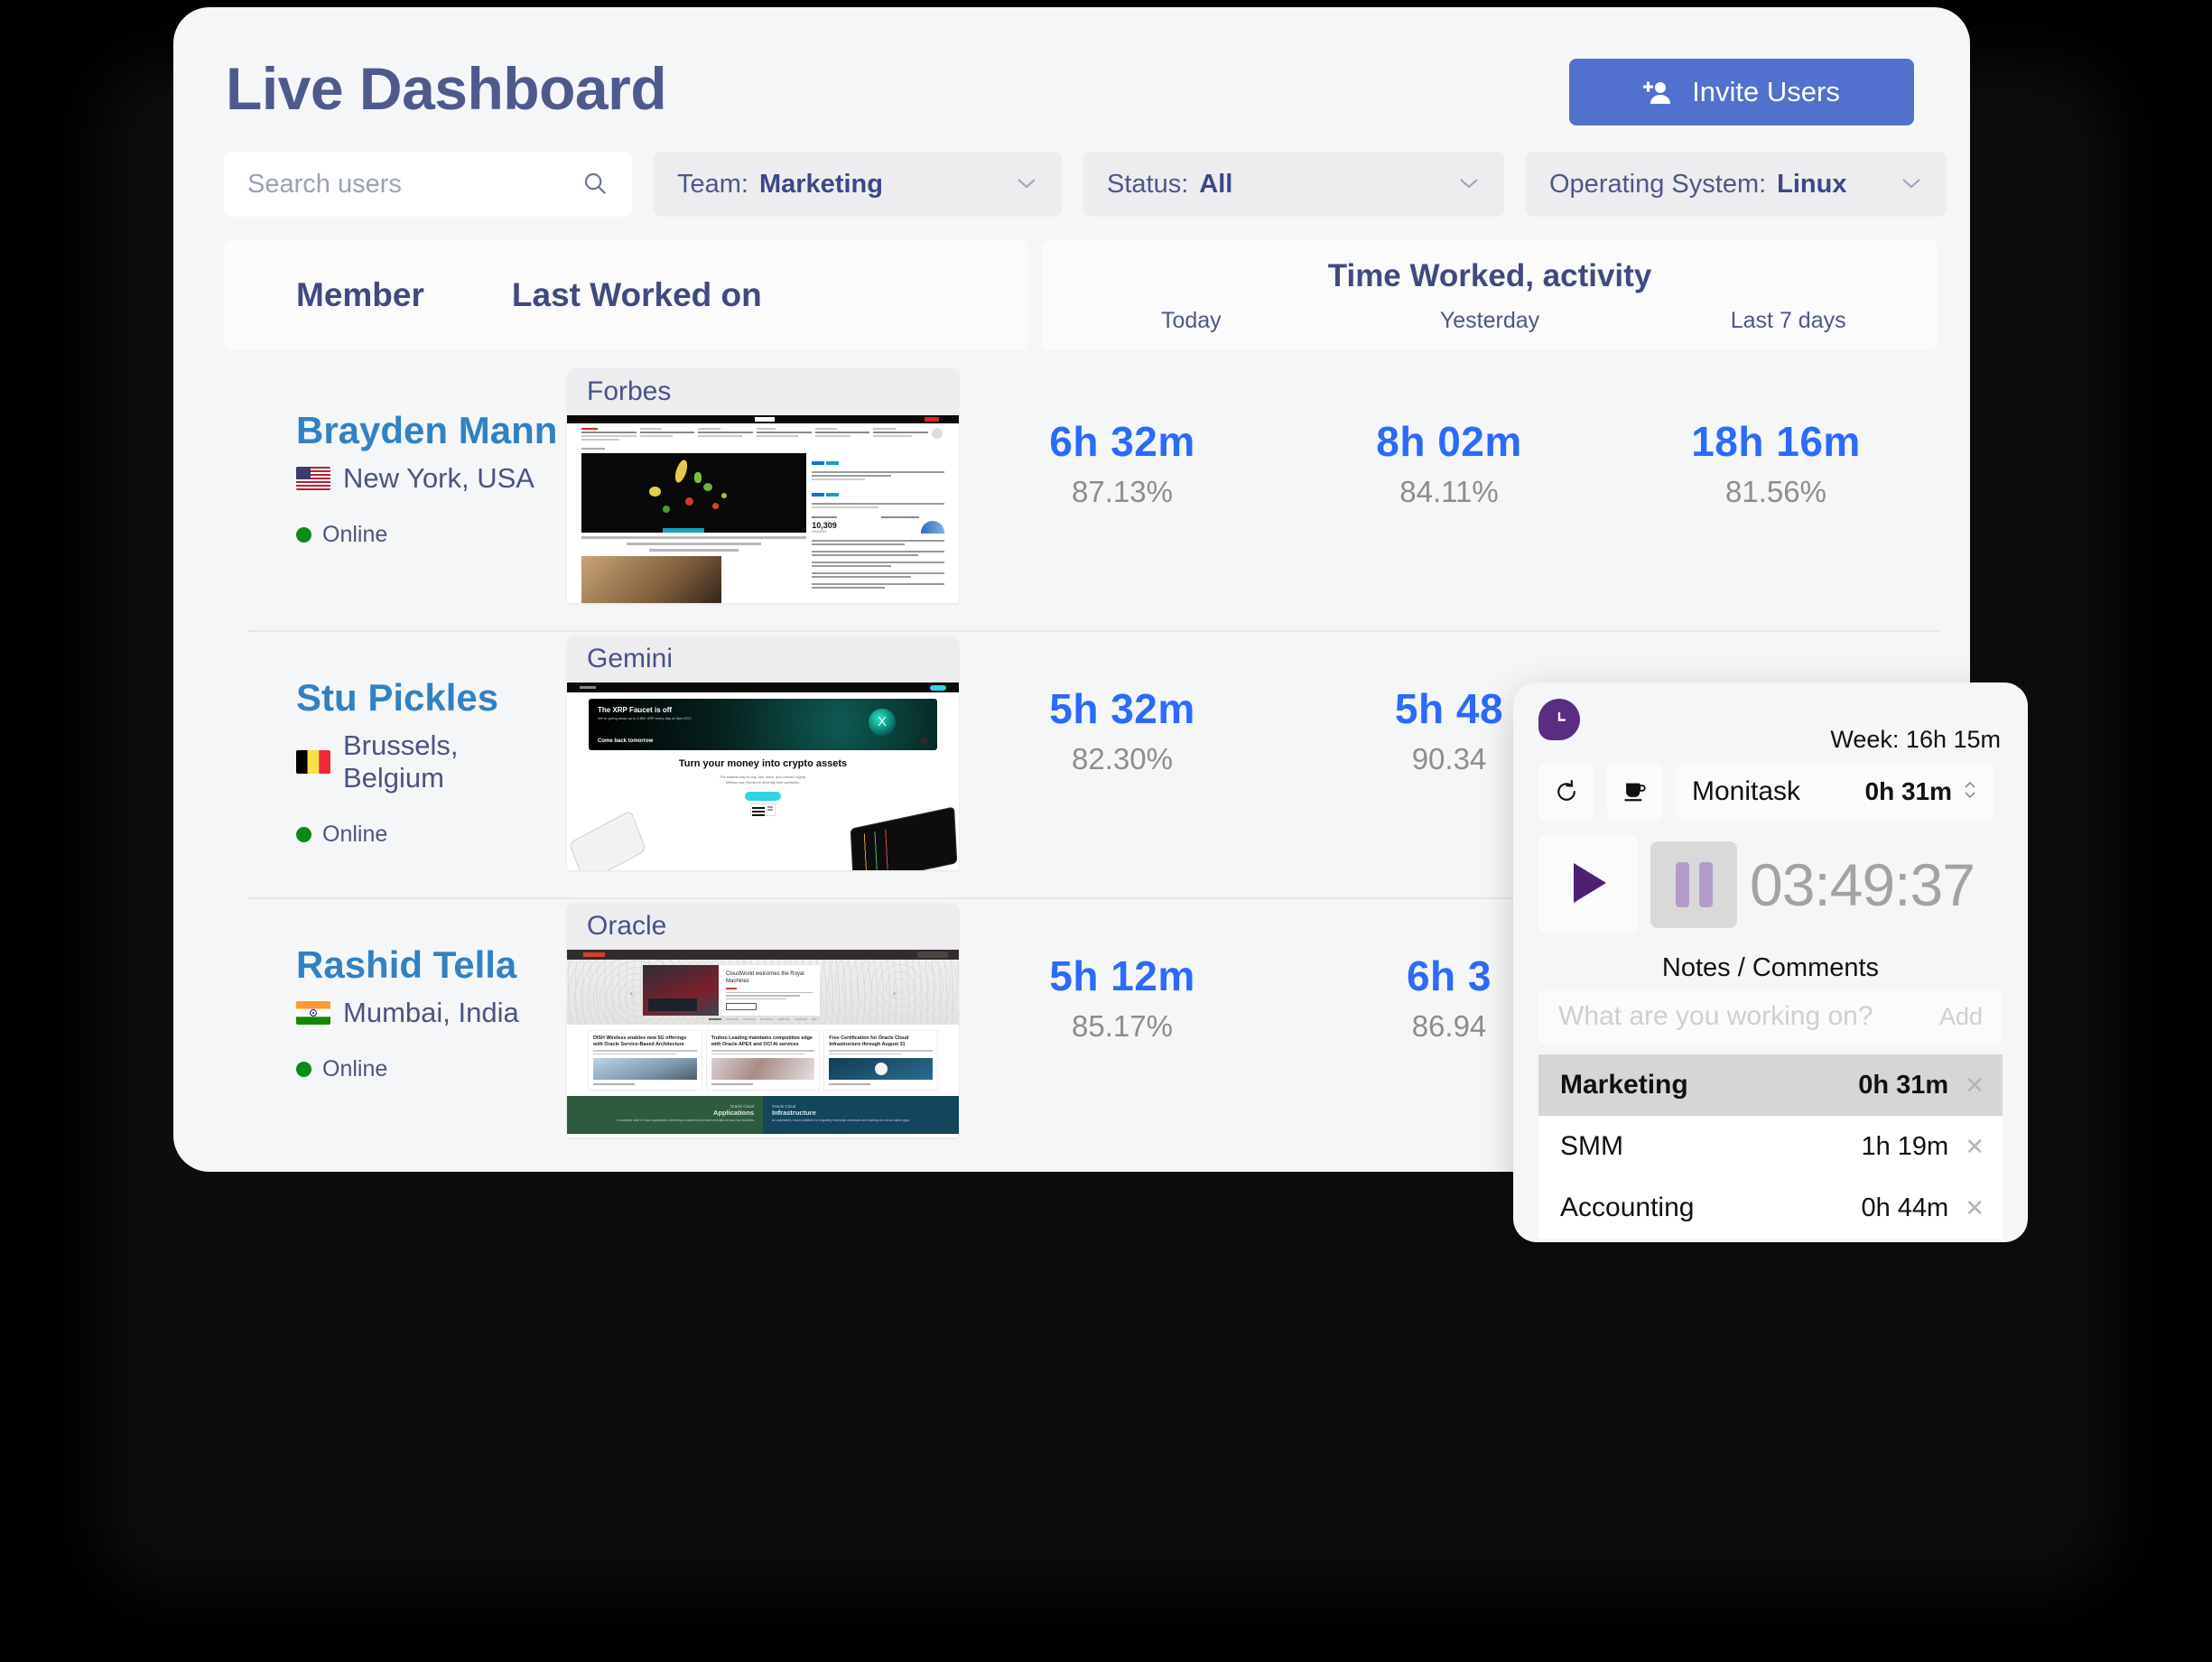  I want to click on search-field, so click(428, 184).